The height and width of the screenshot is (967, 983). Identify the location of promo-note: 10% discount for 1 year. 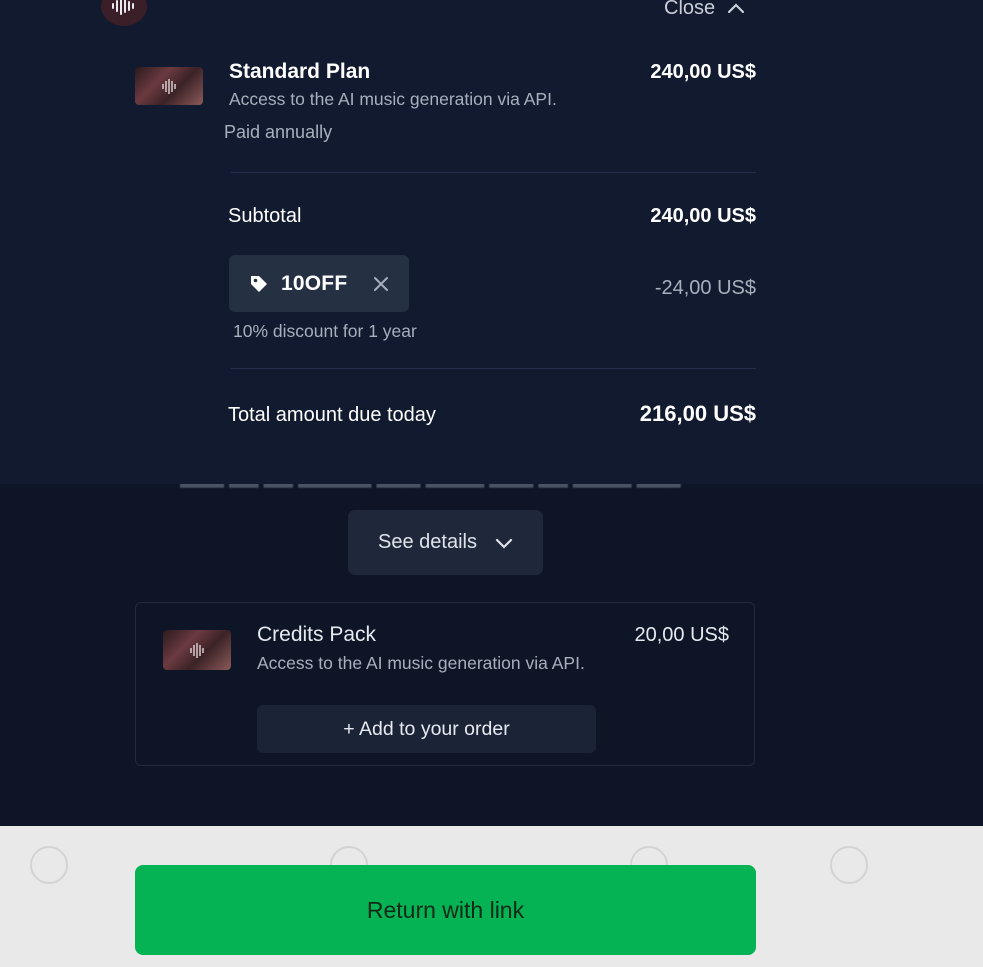
(325, 331).